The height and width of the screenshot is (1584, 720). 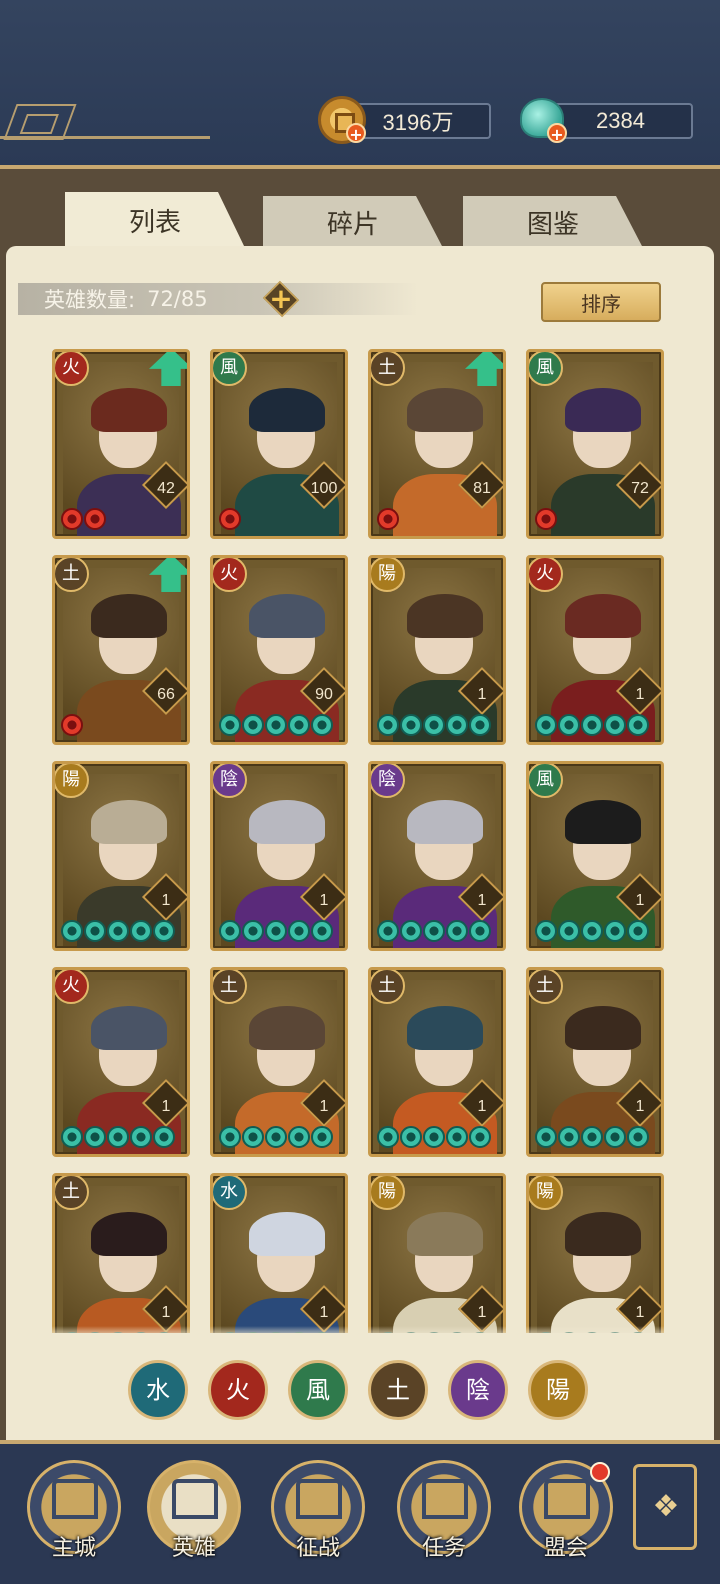 I want to click on hero-level: 81, so click(x=482, y=488).